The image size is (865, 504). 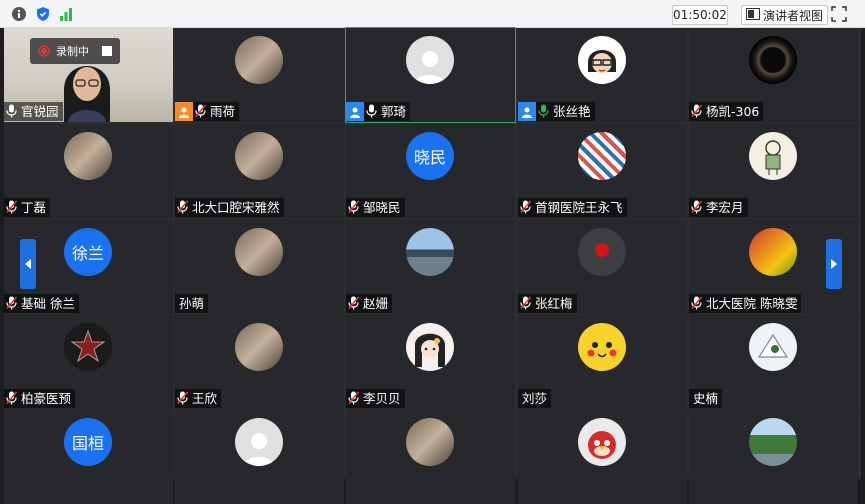 I want to click on participant-name-tag: 邹晓民, so click(x=375, y=207).